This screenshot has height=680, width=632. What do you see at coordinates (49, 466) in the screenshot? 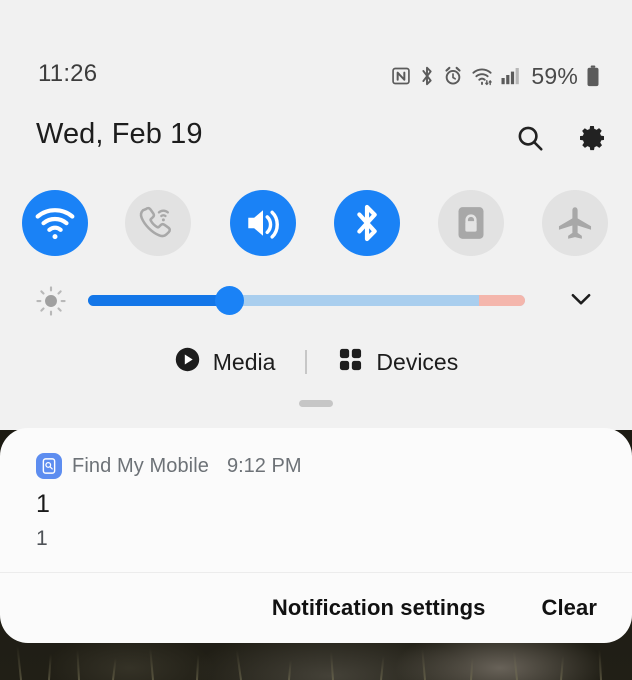
I see `find-my-mobile-icon` at bounding box center [49, 466].